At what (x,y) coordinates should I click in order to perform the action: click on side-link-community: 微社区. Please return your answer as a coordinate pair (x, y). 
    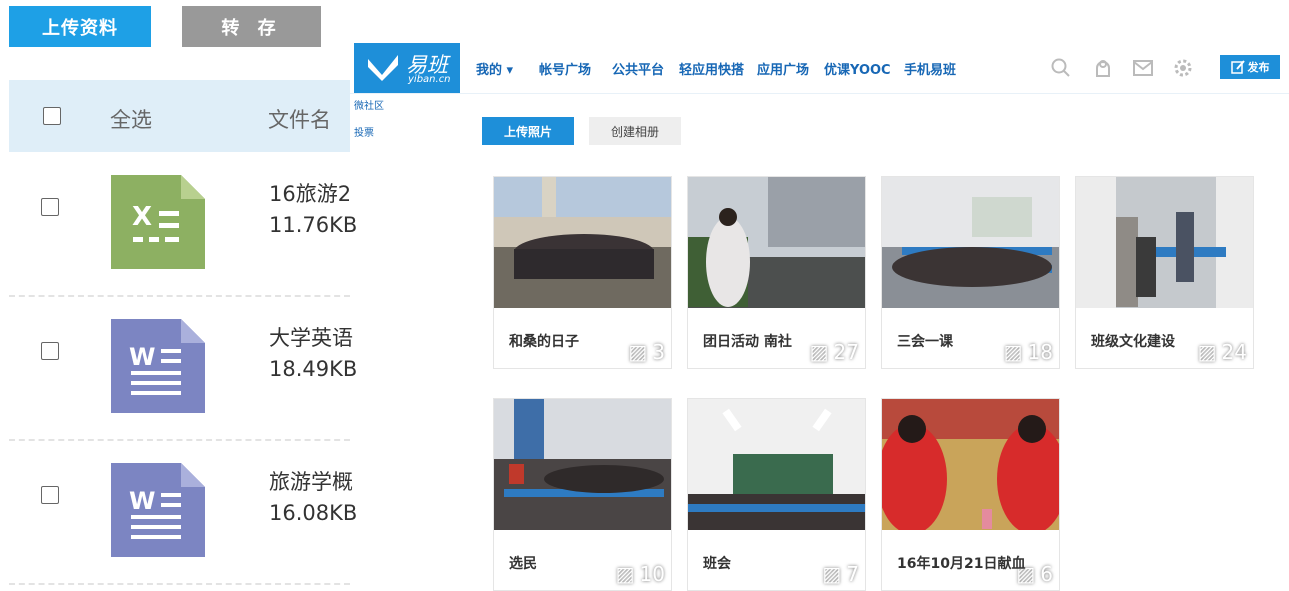
    Looking at the image, I should click on (369, 104).